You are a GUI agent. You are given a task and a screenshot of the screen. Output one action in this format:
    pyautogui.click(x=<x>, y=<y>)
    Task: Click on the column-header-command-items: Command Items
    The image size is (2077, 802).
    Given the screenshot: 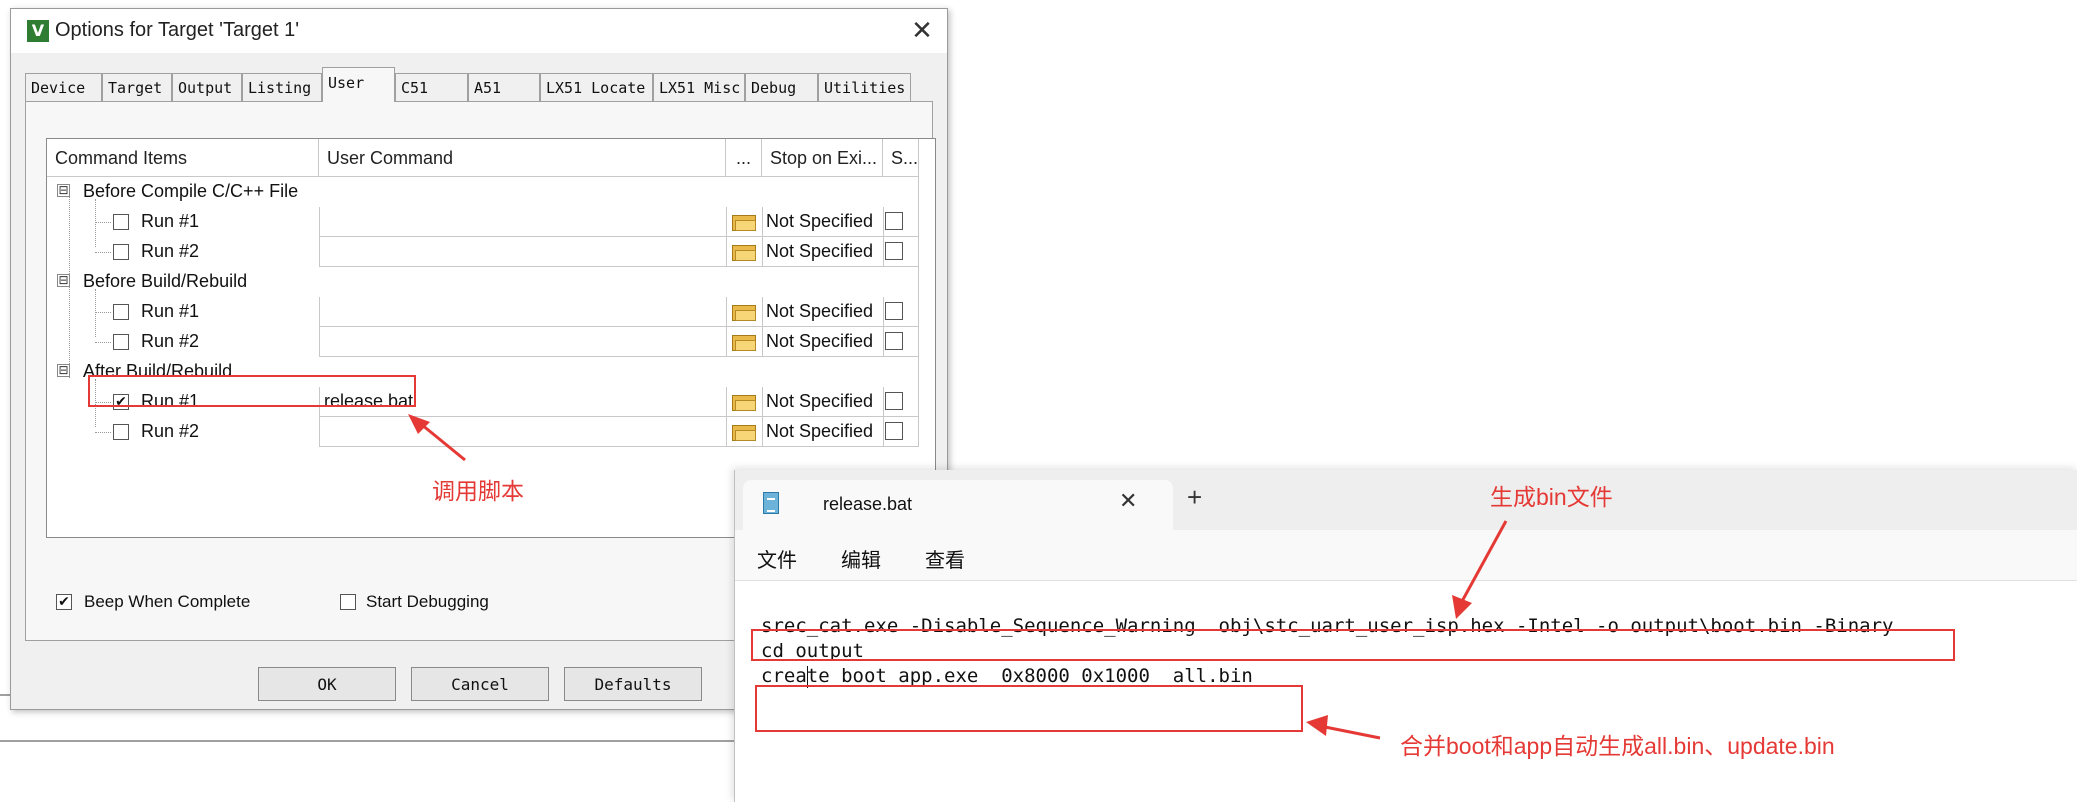 What is the action you would take?
    pyautogui.click(x=183, y=158)
    